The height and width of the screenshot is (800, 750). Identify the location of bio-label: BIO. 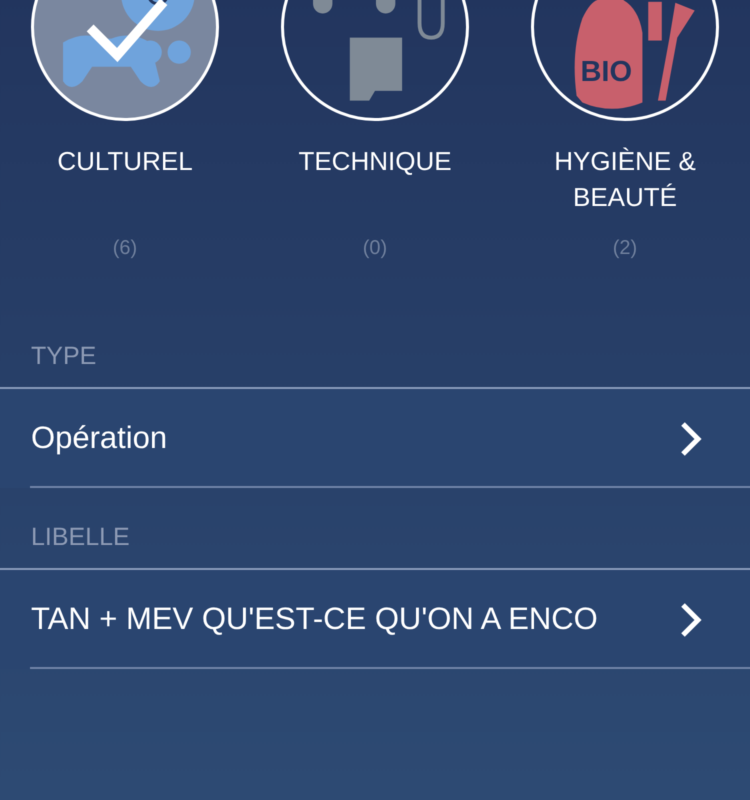
(606, 72).